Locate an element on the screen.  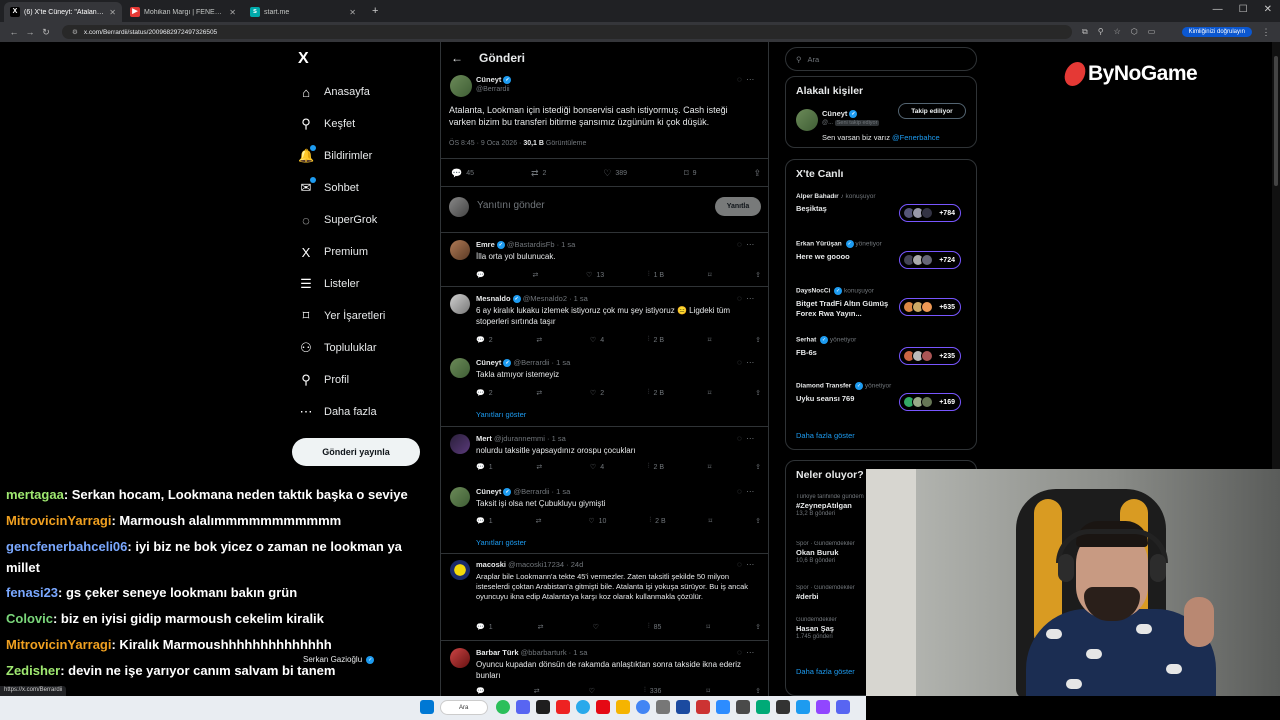
chrome-icon is located at coordinates (643, 707).